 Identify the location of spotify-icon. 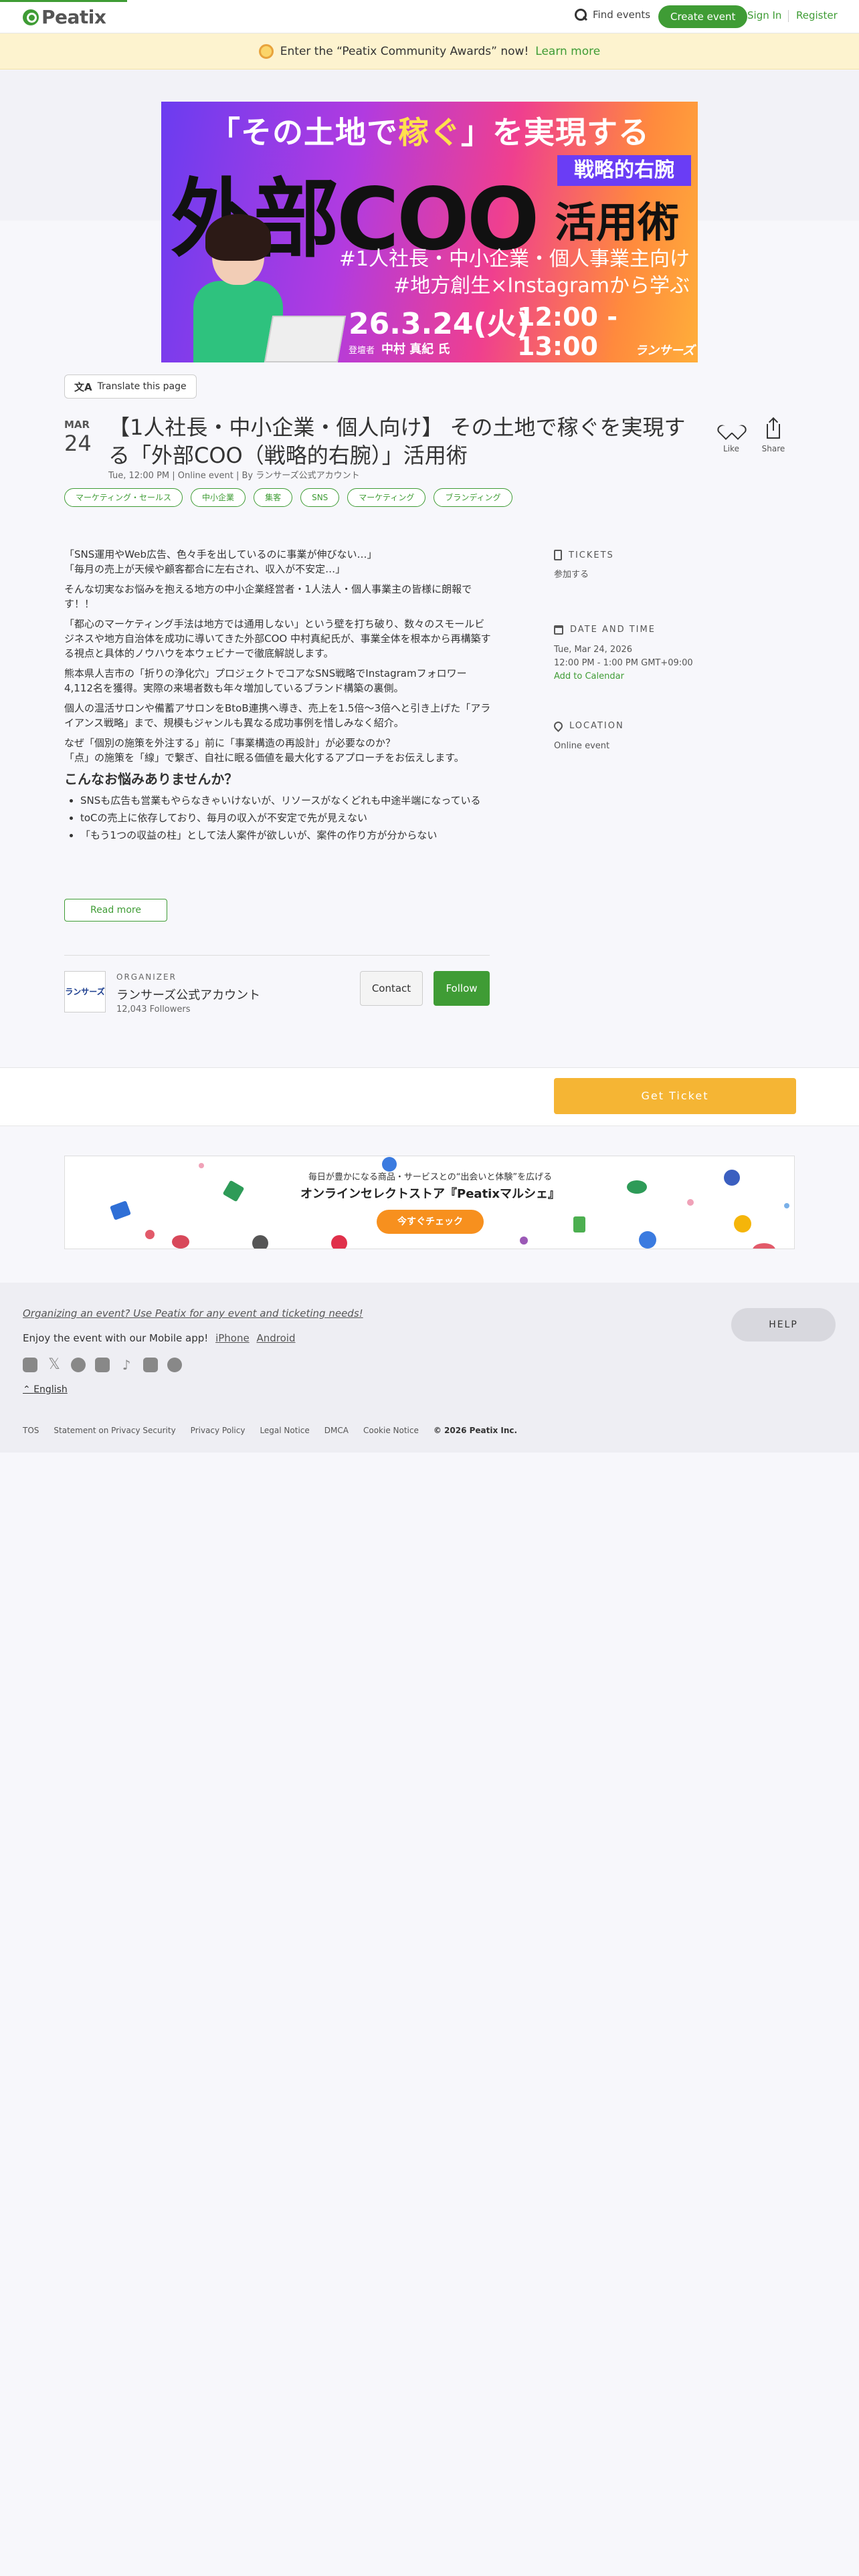
(174, 1365).